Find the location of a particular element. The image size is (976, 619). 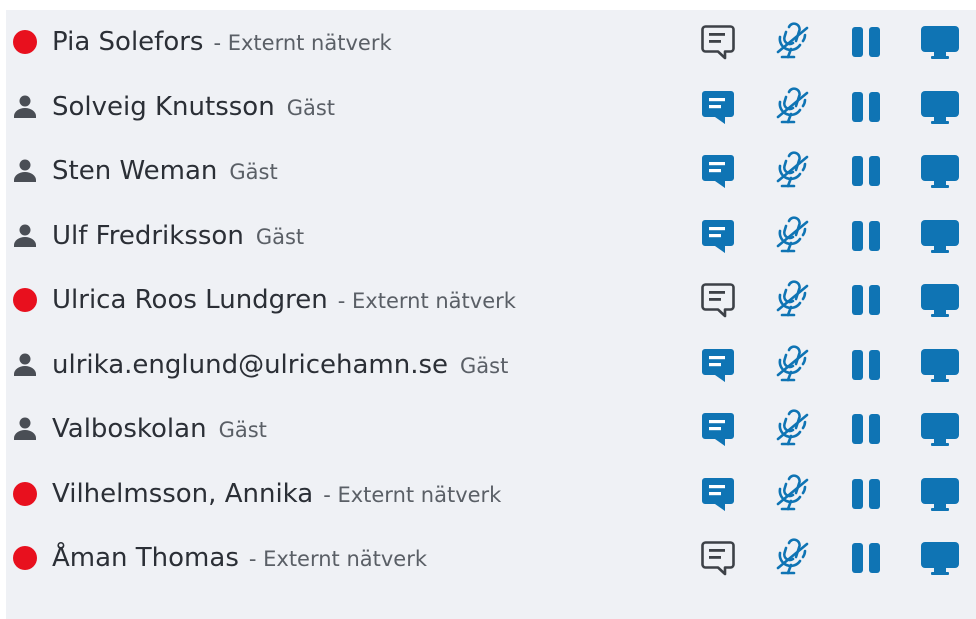

participant-row: Åman Thomas - Externt nätverk is located at coordinates (491, 558).